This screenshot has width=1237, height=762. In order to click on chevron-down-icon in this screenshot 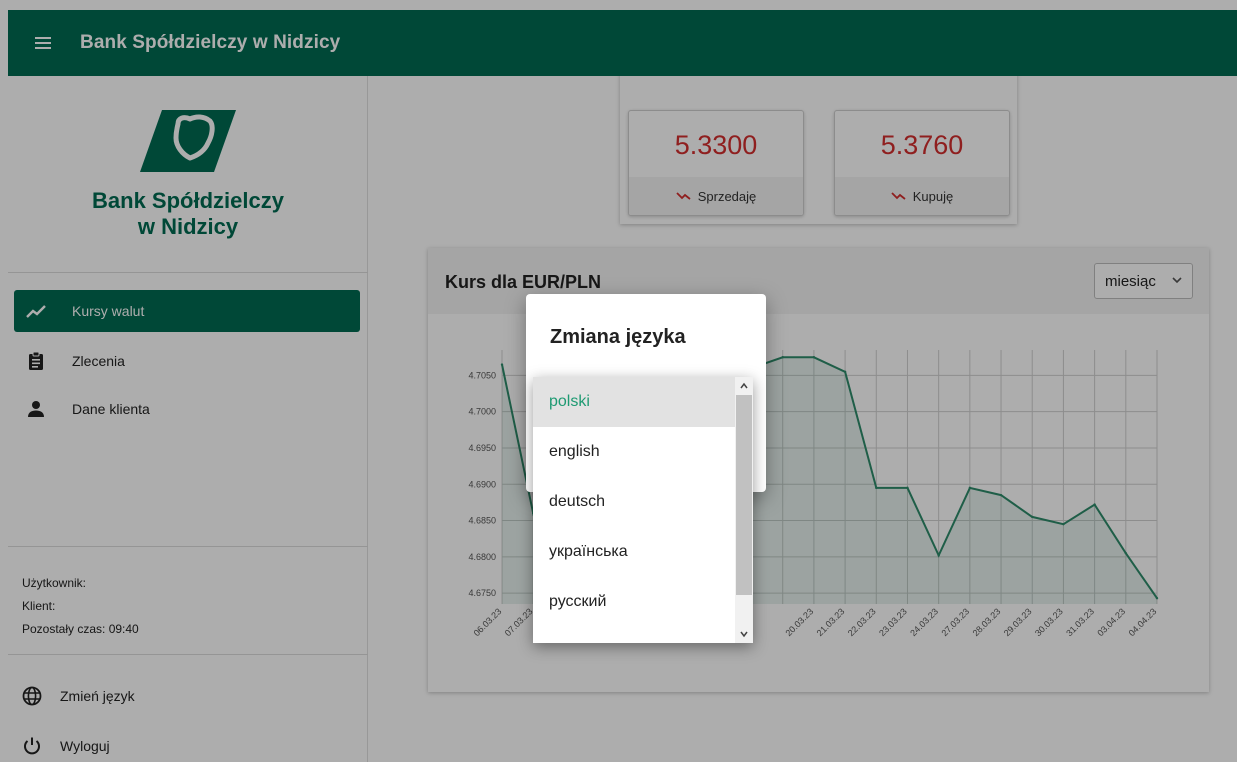, I will do `click(744, 634)`.